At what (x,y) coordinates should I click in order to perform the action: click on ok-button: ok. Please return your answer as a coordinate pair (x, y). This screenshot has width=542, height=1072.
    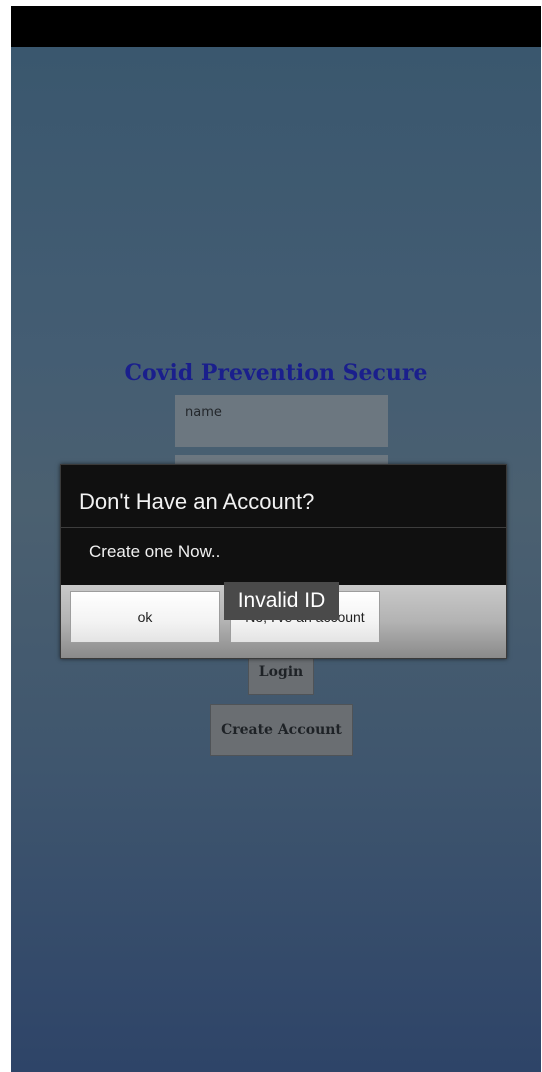
    Looking at the image, I should click on (145, 617).